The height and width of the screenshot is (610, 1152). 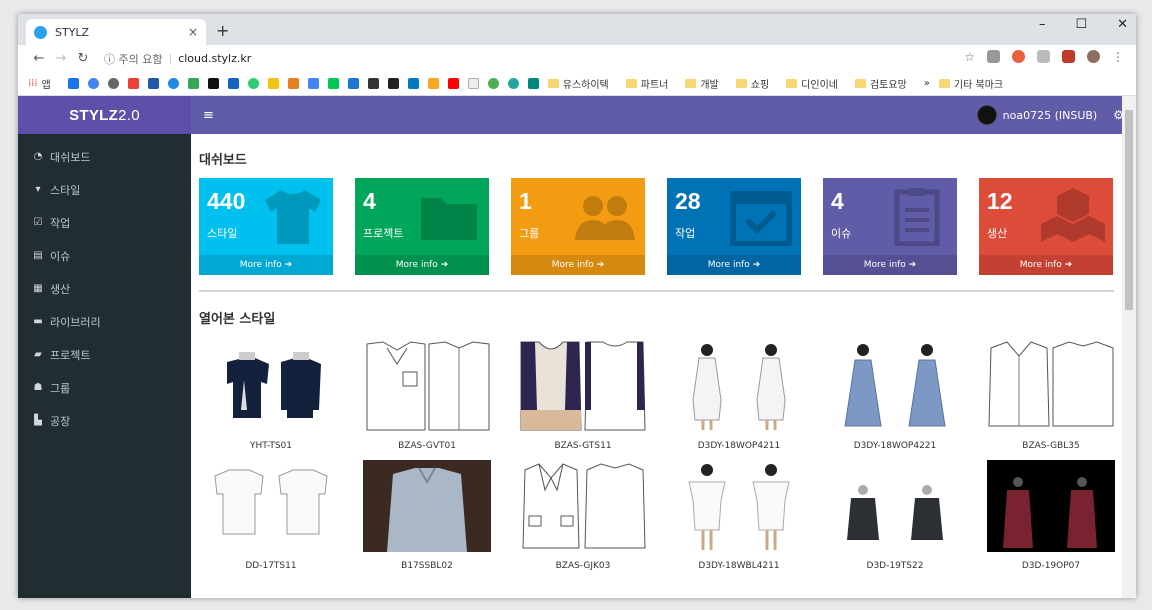 I want to click on style-card: BZAS-GVT01, so click(x=427, y=398).